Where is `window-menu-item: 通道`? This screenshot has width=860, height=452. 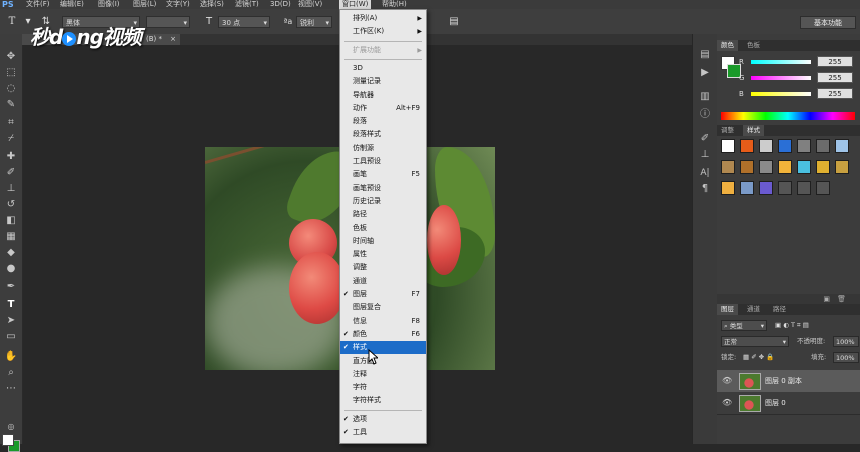
window-menu-item: 通道 is located at coordinates (383, 281).